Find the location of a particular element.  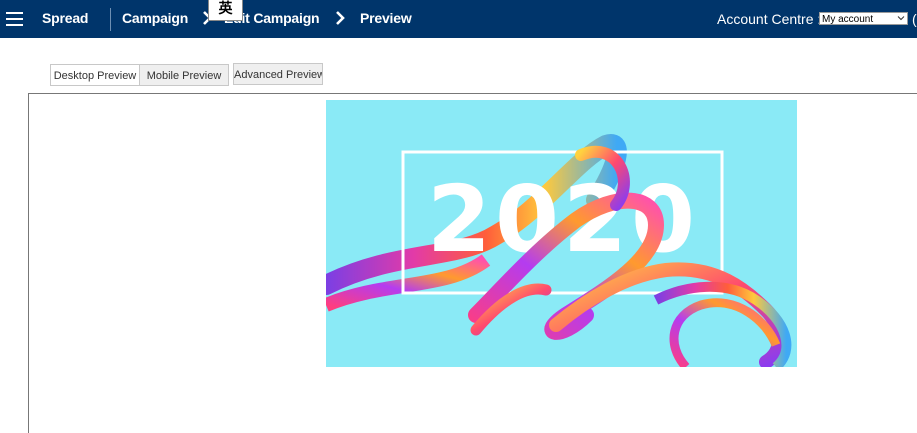

account-select-value: My account is located at coordinates (848, 19).